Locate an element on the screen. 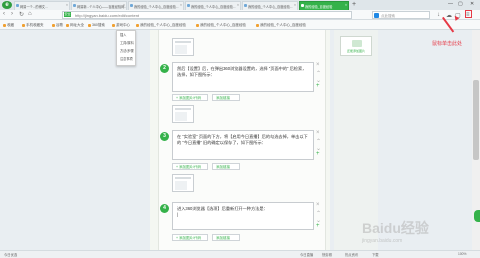 This screenshot has height=258, width=480. menu-item: 方法/步骤 is located at coordinates (126, 51).